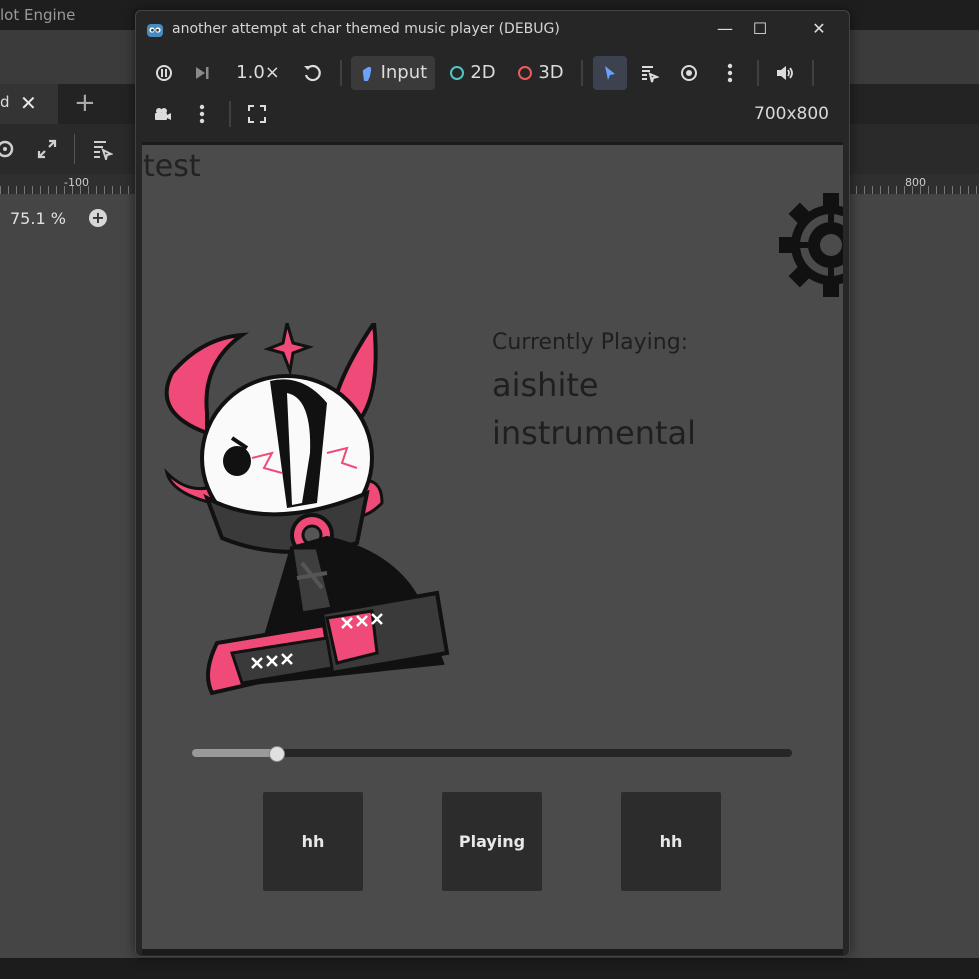 Image resolution: width=979 pixels, height=979 pixels. What do you see at coordinates (47, 151) in the screenshot?
I see `scale-tool-icon` at bounding box center [47, 151].